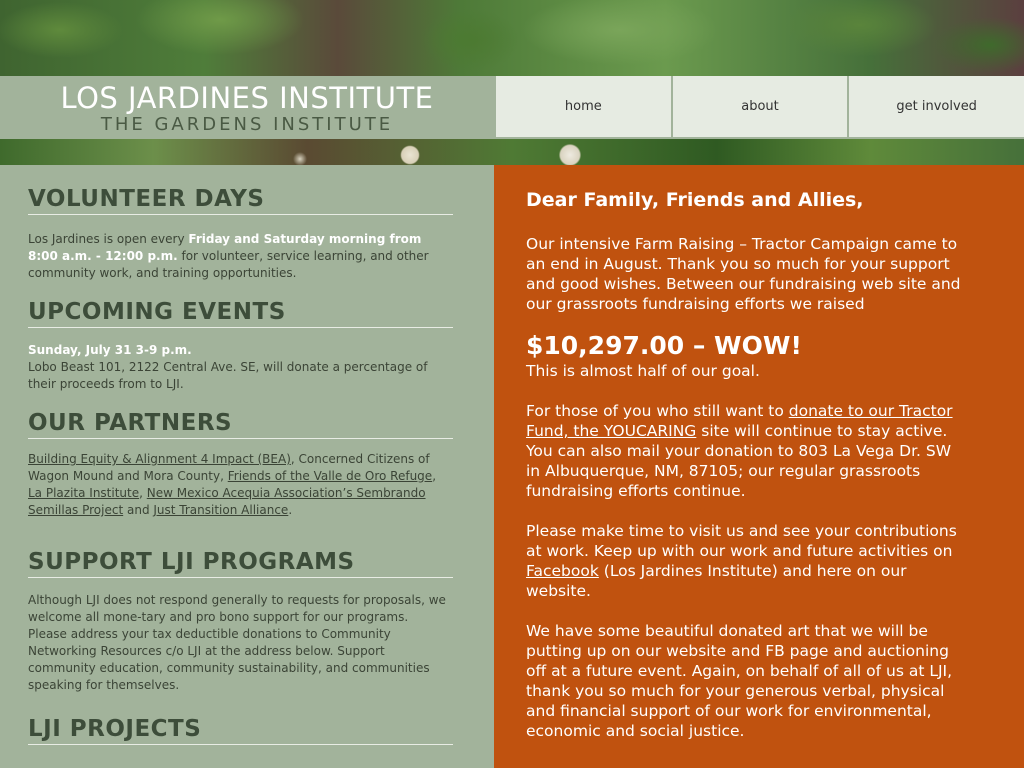  I want to click on volunteer-text-start: Los Jardines is open every, so click(108, 239).